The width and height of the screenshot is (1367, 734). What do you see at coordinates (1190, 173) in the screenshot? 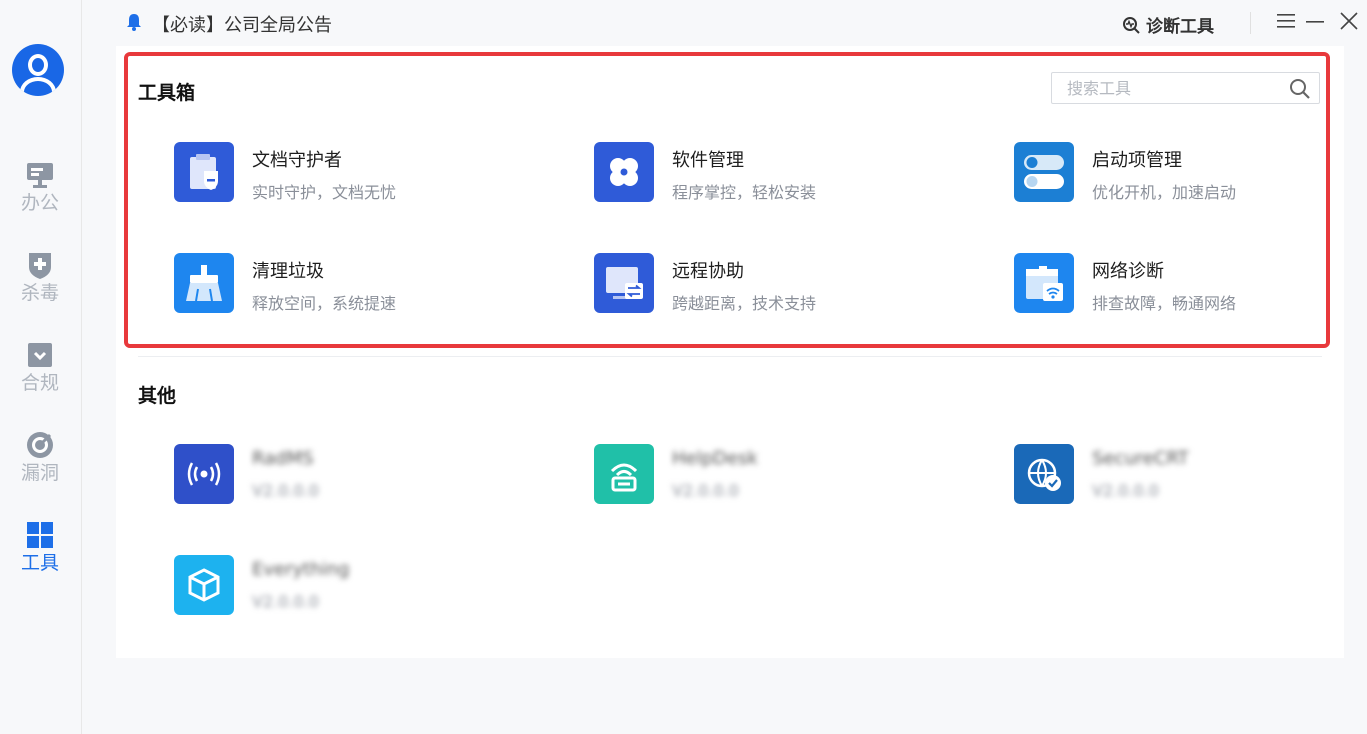
I see `tool-startup-management: 启动项管理 优化开机，加速启动` at bounding box center [1190, 173].